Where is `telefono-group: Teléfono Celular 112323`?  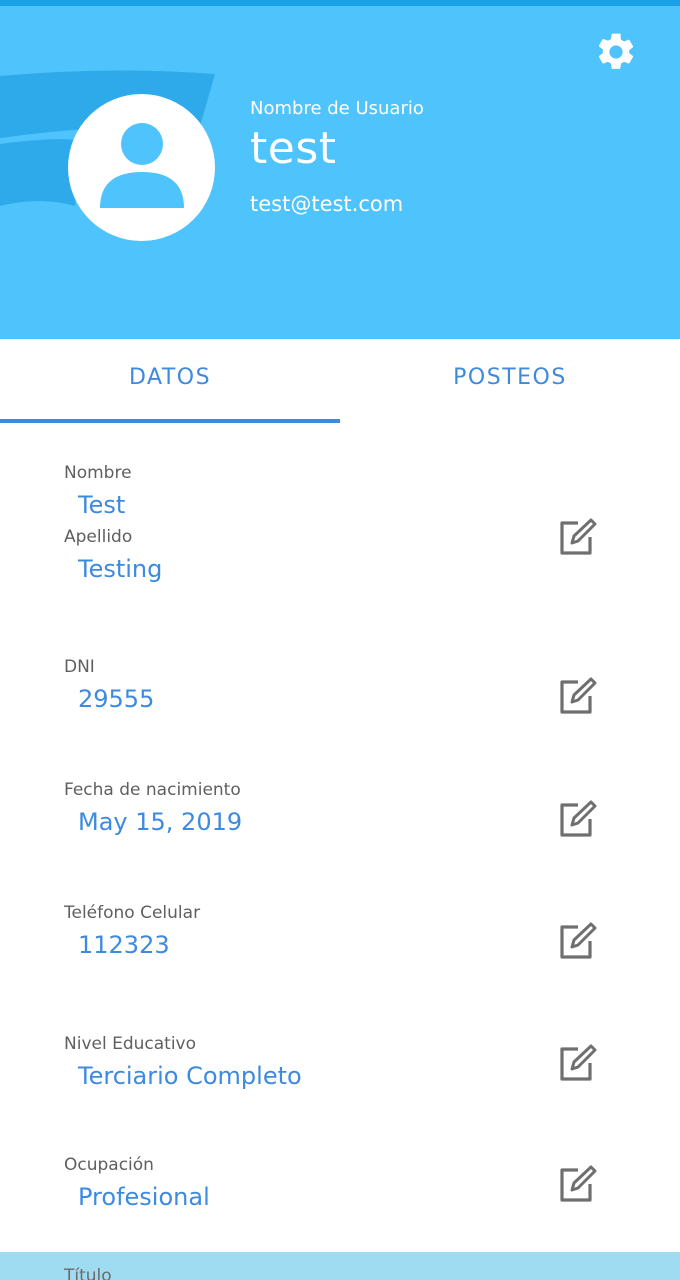 telefono-group: Teléfono Celular 112323 is located at coordinates (132, 931).